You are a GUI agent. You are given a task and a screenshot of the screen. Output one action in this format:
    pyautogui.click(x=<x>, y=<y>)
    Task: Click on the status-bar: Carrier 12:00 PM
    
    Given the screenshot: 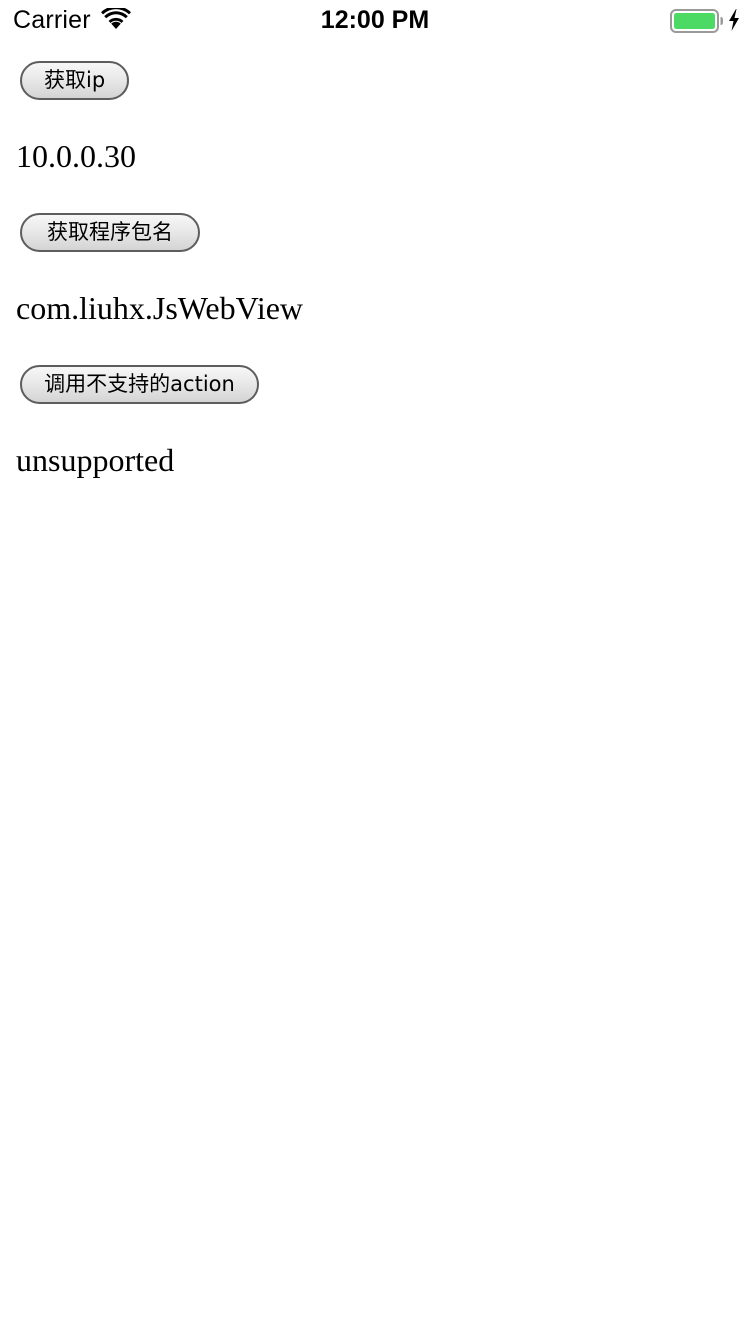 What is the action you would take?
    pyautogui.click(x=375, y=20)
    